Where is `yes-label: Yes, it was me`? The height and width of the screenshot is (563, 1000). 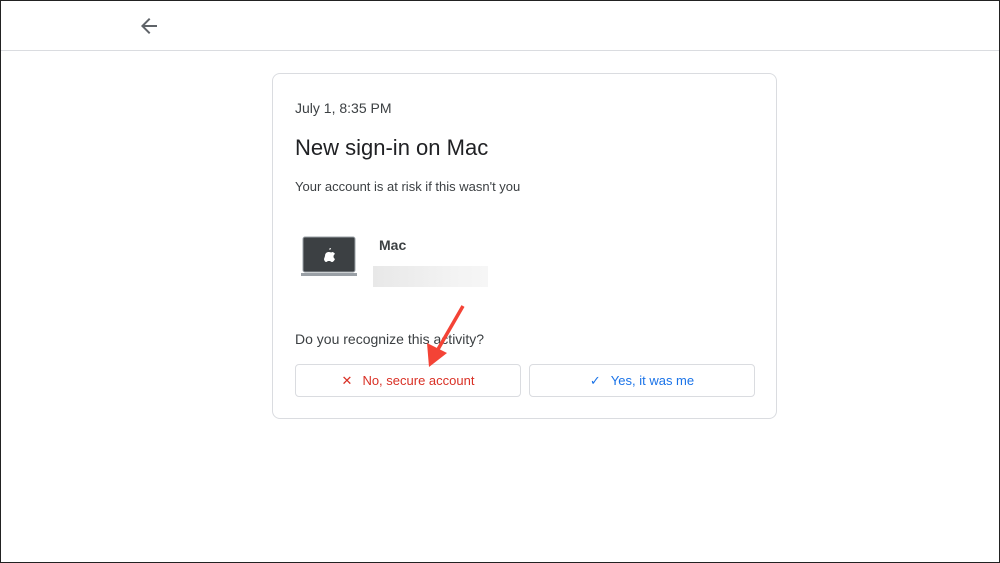 yes-label: Yes, it was me is located at coordinates (652, 380).